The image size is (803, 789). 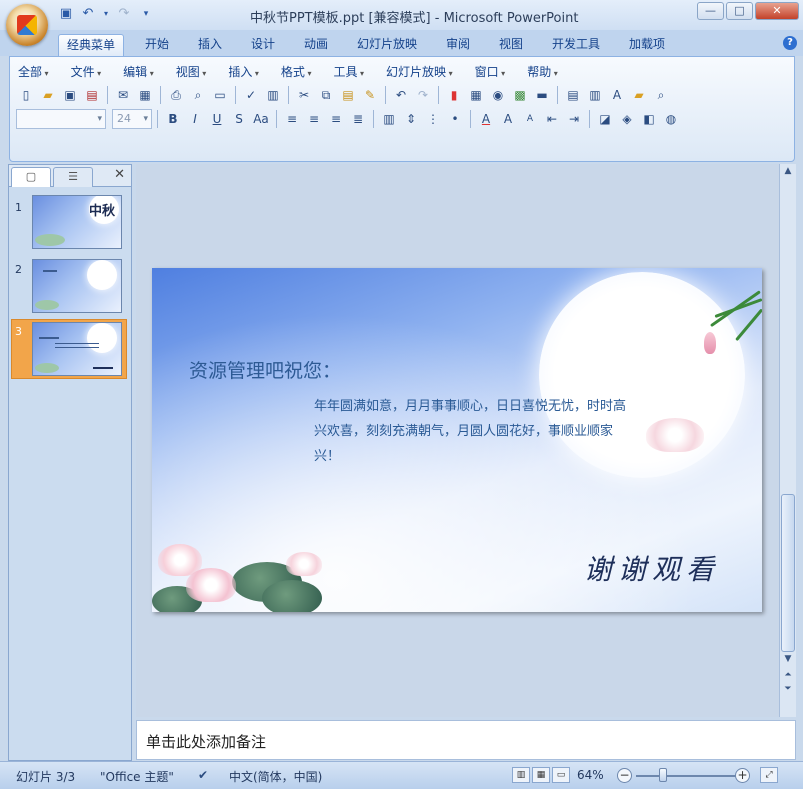 What do you see at coordinates (33, 71) in the screenshot?
I see `menu-all: 全部` at bounding box center [33, 71].